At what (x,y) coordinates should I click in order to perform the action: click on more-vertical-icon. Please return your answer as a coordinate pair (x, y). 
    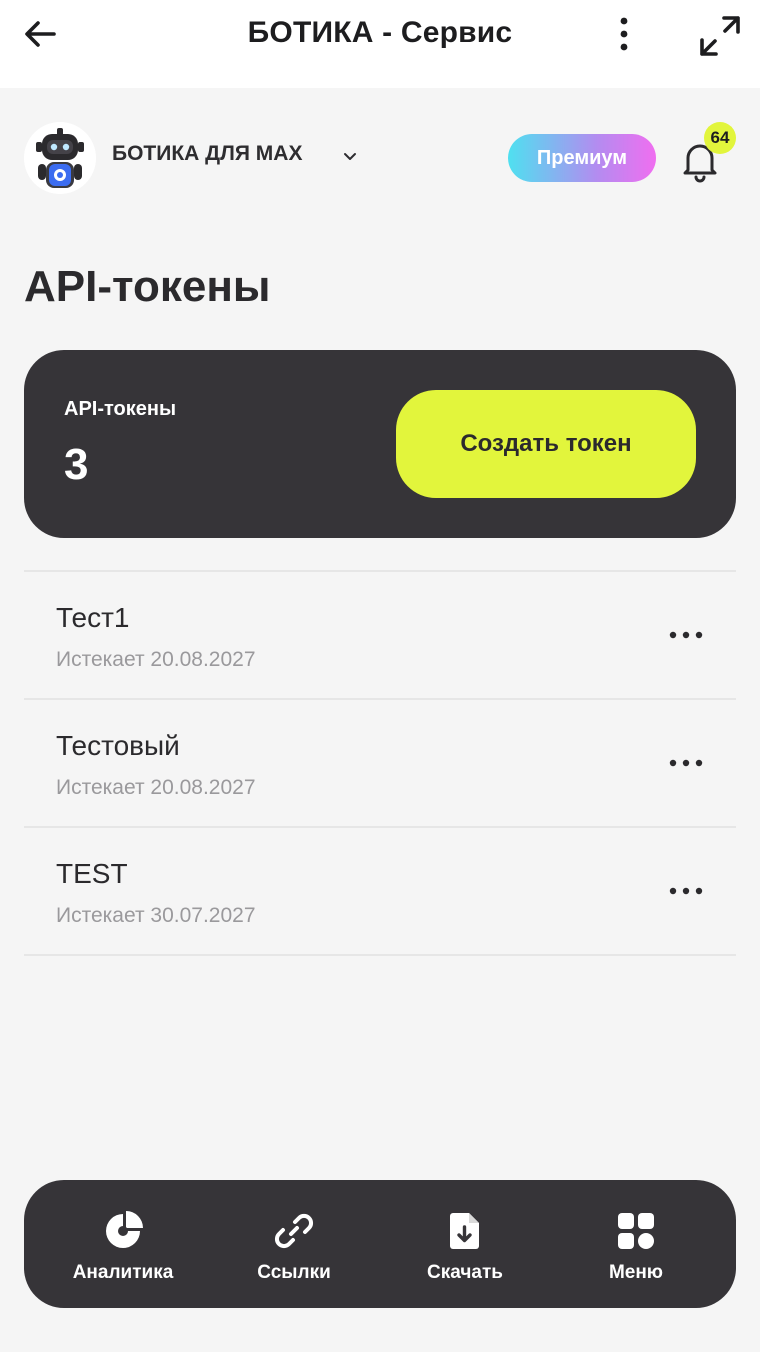
    Looking at the image, I should click on (624, 34).